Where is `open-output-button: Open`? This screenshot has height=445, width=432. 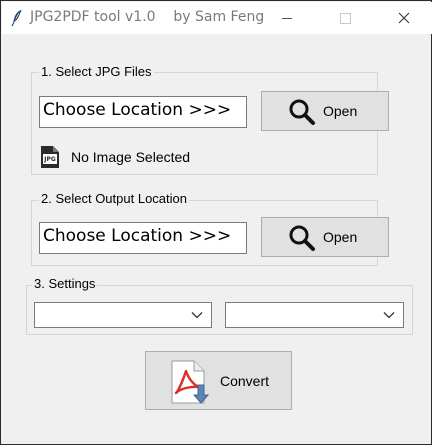
open-output-button: Open is located at coordinates (325, 237).